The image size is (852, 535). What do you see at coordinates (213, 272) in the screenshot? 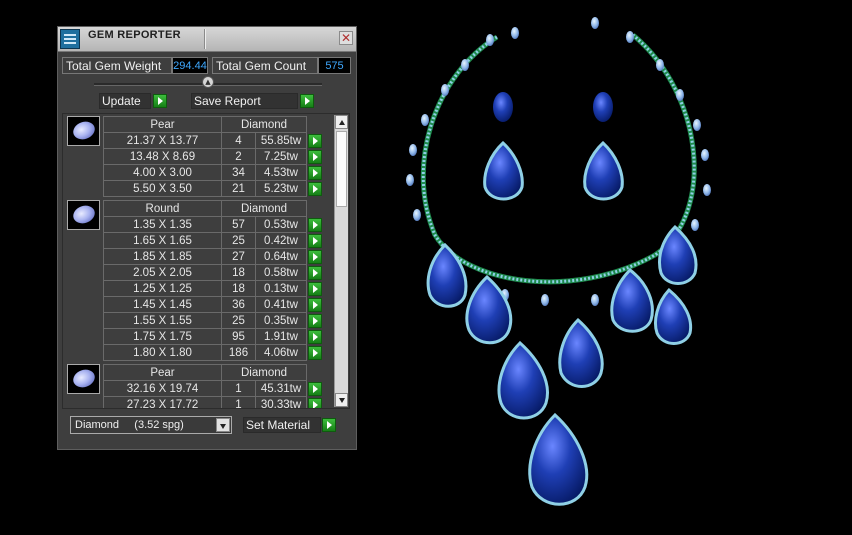
I see `gem-row: 2.05 X 2.05 18 0.58tw` at bounding box center [213, 272].